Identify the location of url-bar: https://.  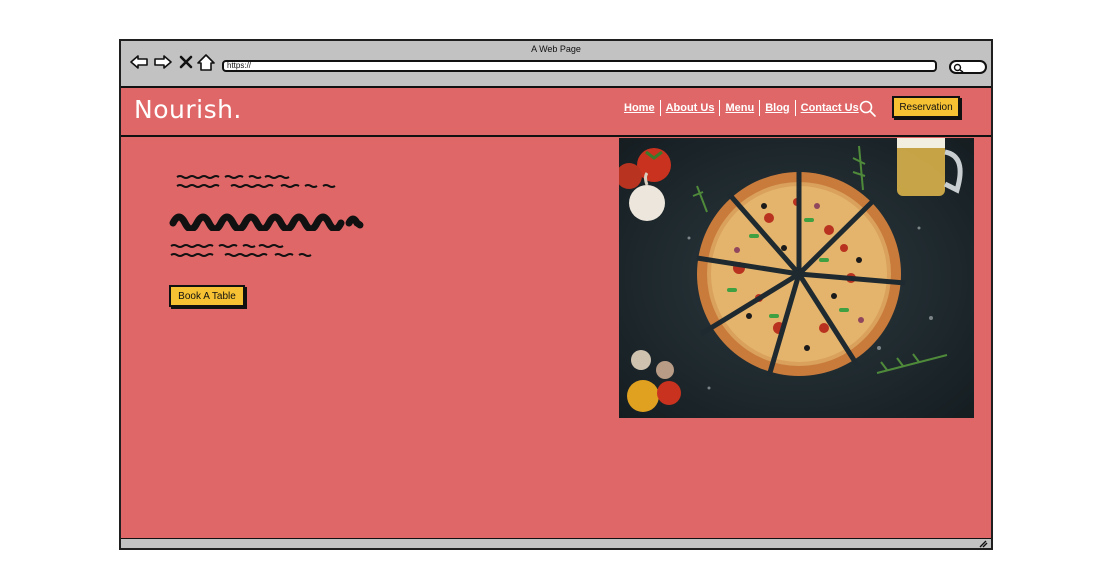
(579, 66).